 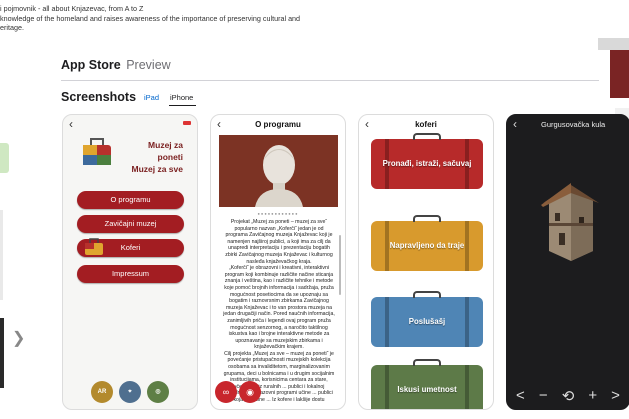 What do you see at coordinates (250, 392) in the screenshot?
I see `camera-icon: ◉` at bounding box center [250, 392].